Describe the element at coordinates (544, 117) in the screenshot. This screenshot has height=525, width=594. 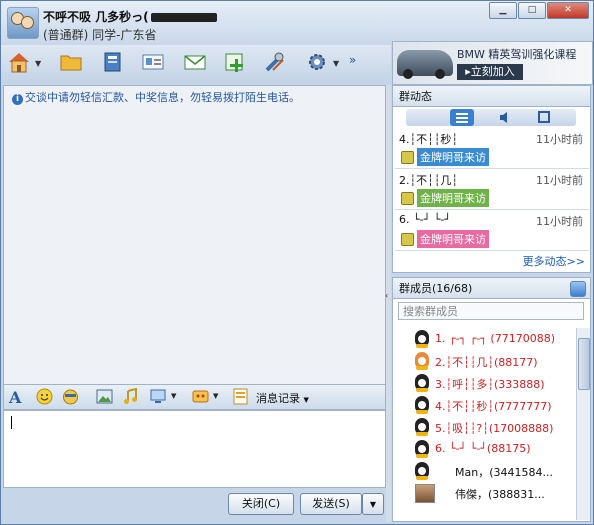
I see `square-view-tab` at that location.